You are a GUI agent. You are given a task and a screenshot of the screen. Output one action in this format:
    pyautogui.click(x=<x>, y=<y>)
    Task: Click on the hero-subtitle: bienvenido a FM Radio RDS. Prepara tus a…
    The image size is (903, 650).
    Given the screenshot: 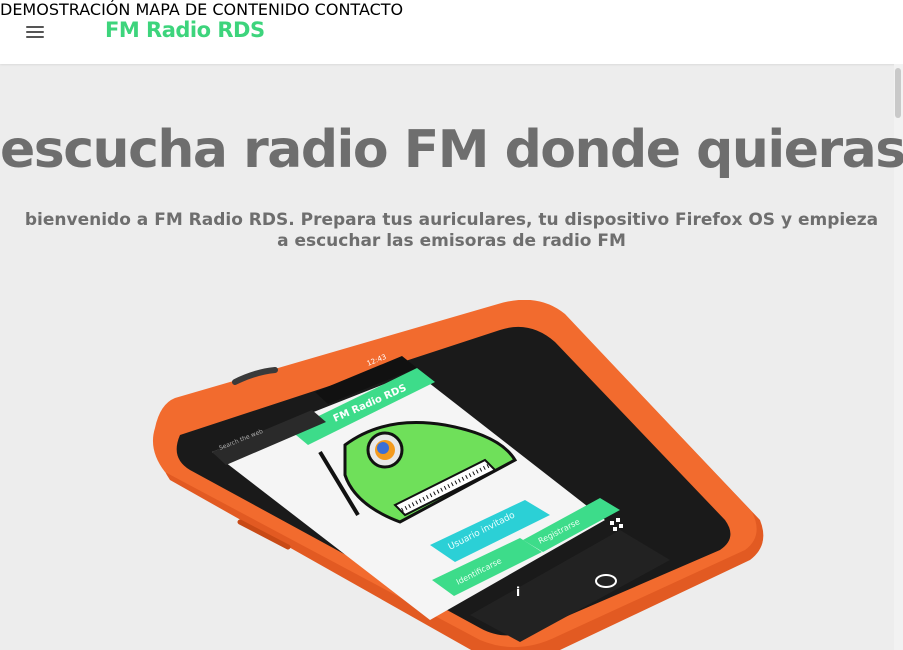 What is the action you would take?
    pyautogui.click(x=451, y=230)
    